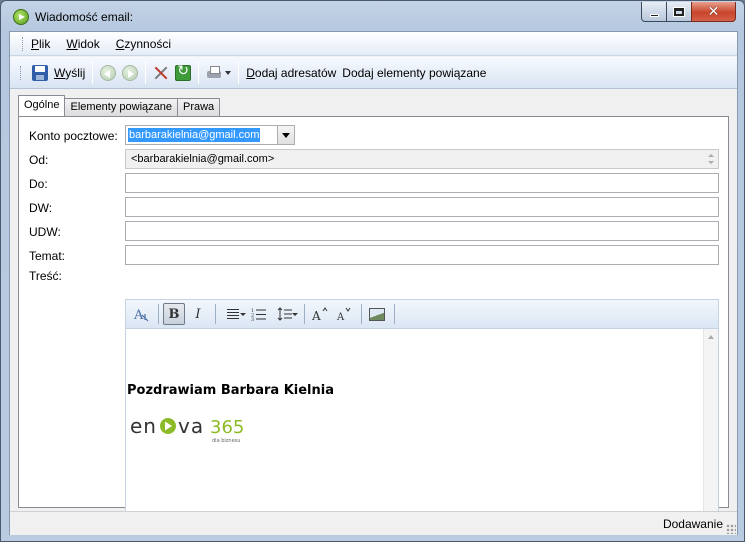  I want to click on window-title: Wiadomość email:, so click(84, 17).